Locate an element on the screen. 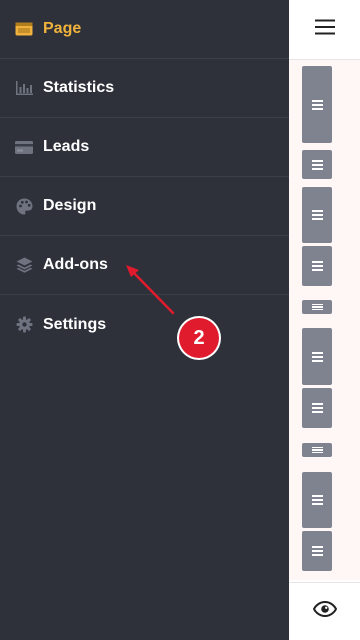 Image resolution: width=360 pixels, height=640 pixels. step-badge: 2 is located at coordinates (199, 338).